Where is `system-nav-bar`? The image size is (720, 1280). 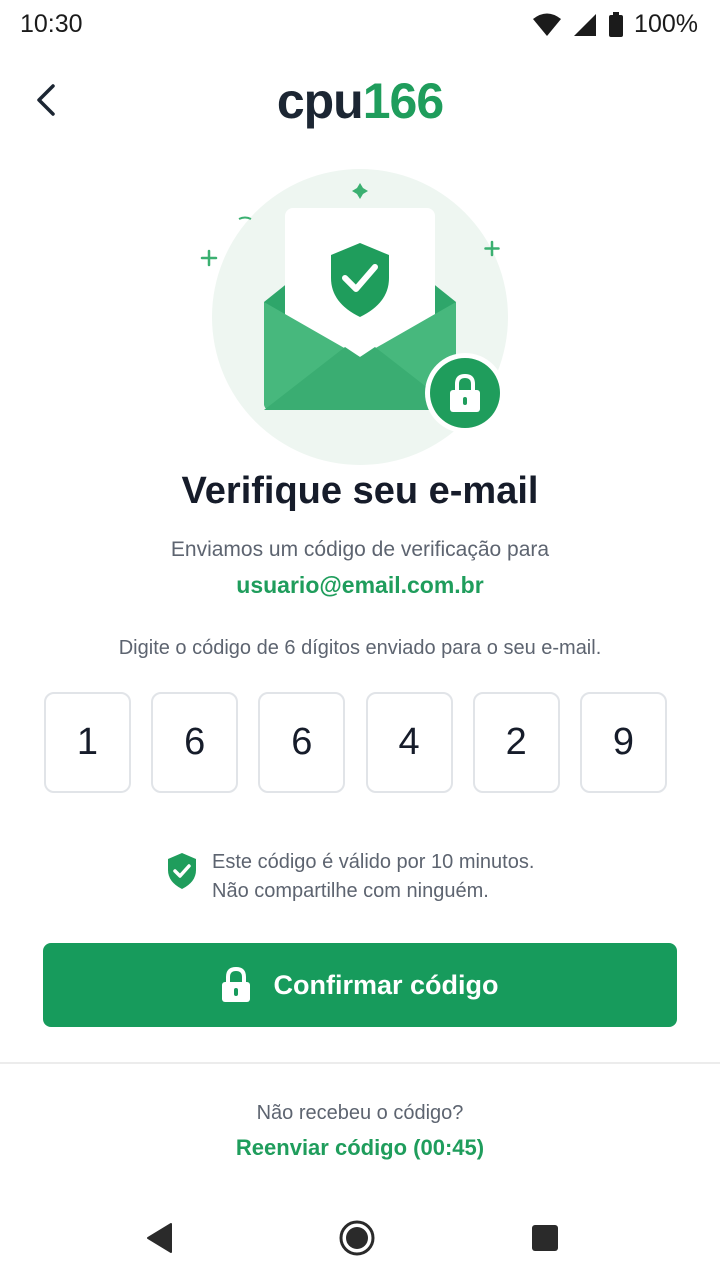
system-nav-bar is located at coordinates (360, 1240).